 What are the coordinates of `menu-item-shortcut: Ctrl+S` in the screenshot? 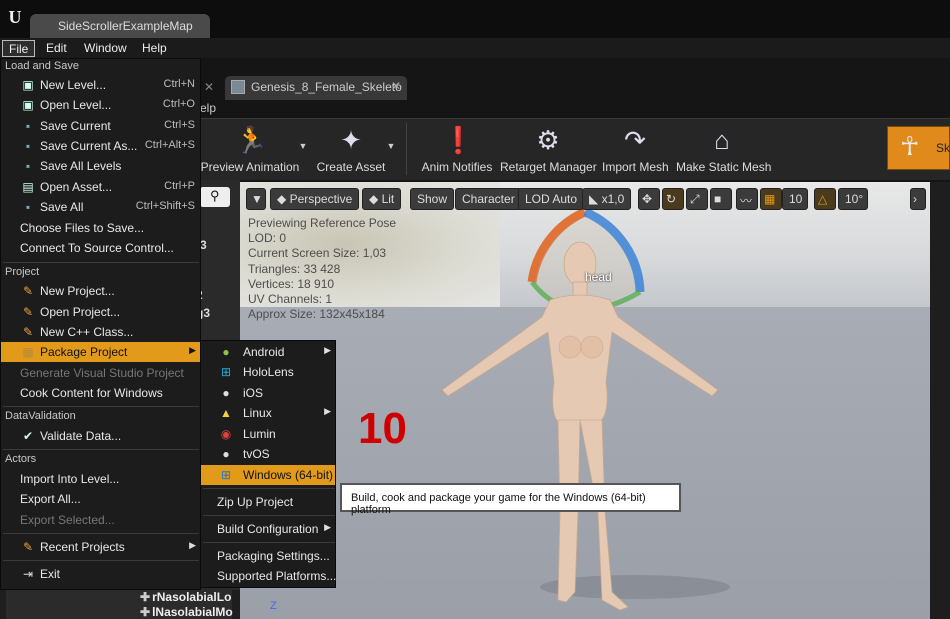 It's located at (179, 125).